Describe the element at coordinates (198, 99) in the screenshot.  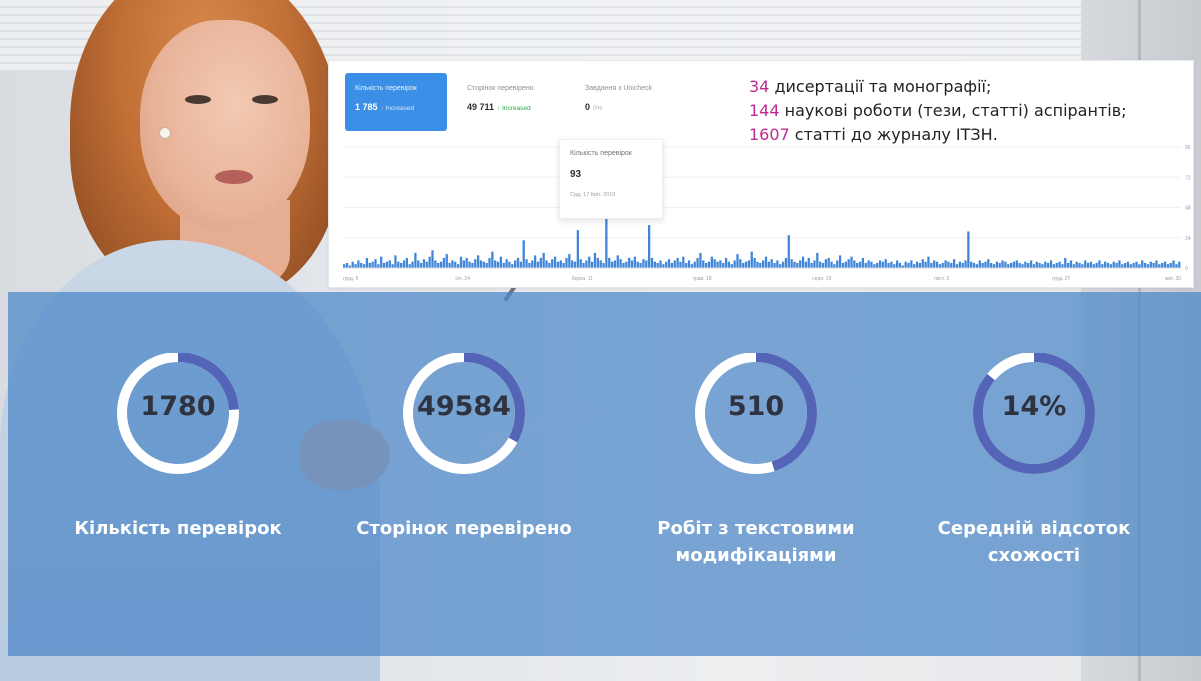
I see `presenter-eye-left` at that location.